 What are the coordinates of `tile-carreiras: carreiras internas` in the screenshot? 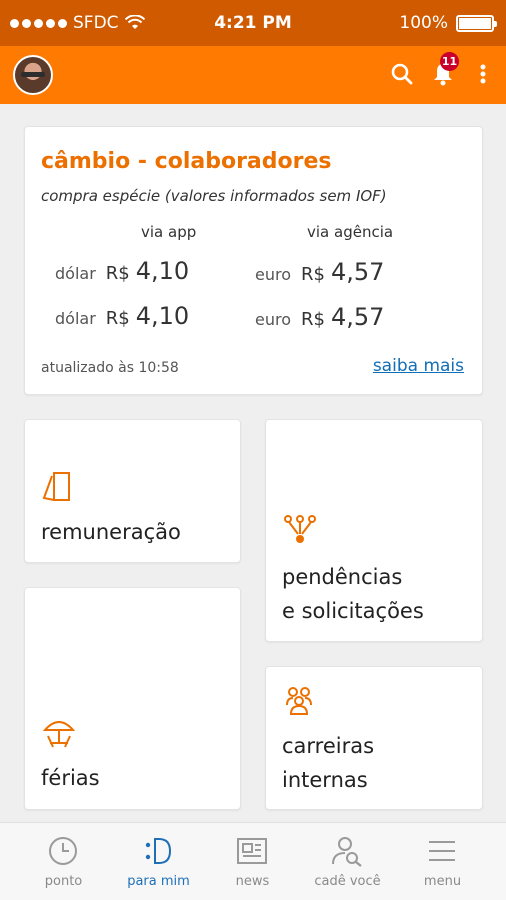 It's located at (374, 738).